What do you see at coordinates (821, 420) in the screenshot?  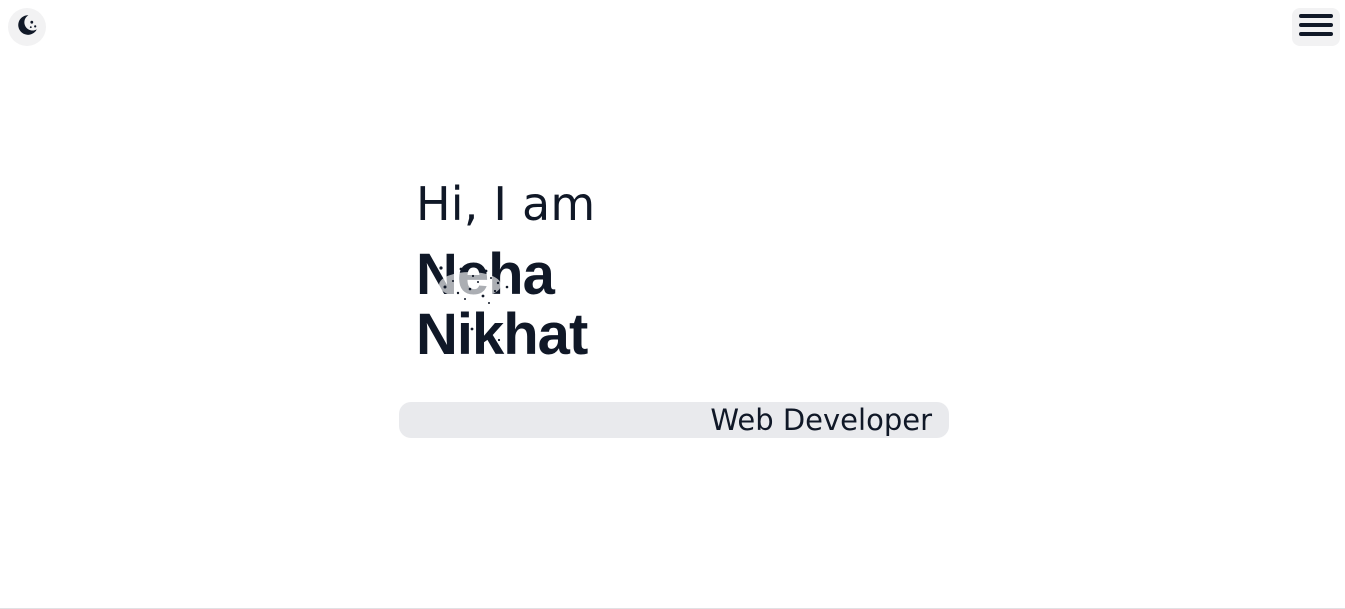 I see `role-text: Web Developer` at bounding box center [821, 420].